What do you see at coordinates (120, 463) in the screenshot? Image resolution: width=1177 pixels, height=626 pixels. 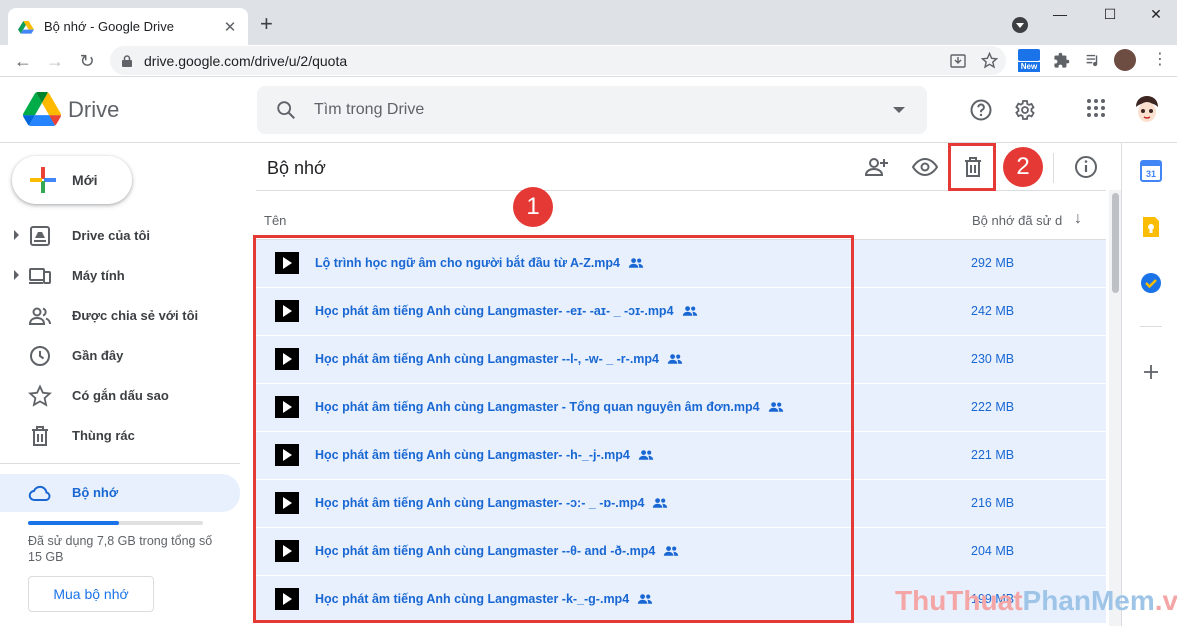 I see `sidebar-divider` at bounding box center [120, 463].